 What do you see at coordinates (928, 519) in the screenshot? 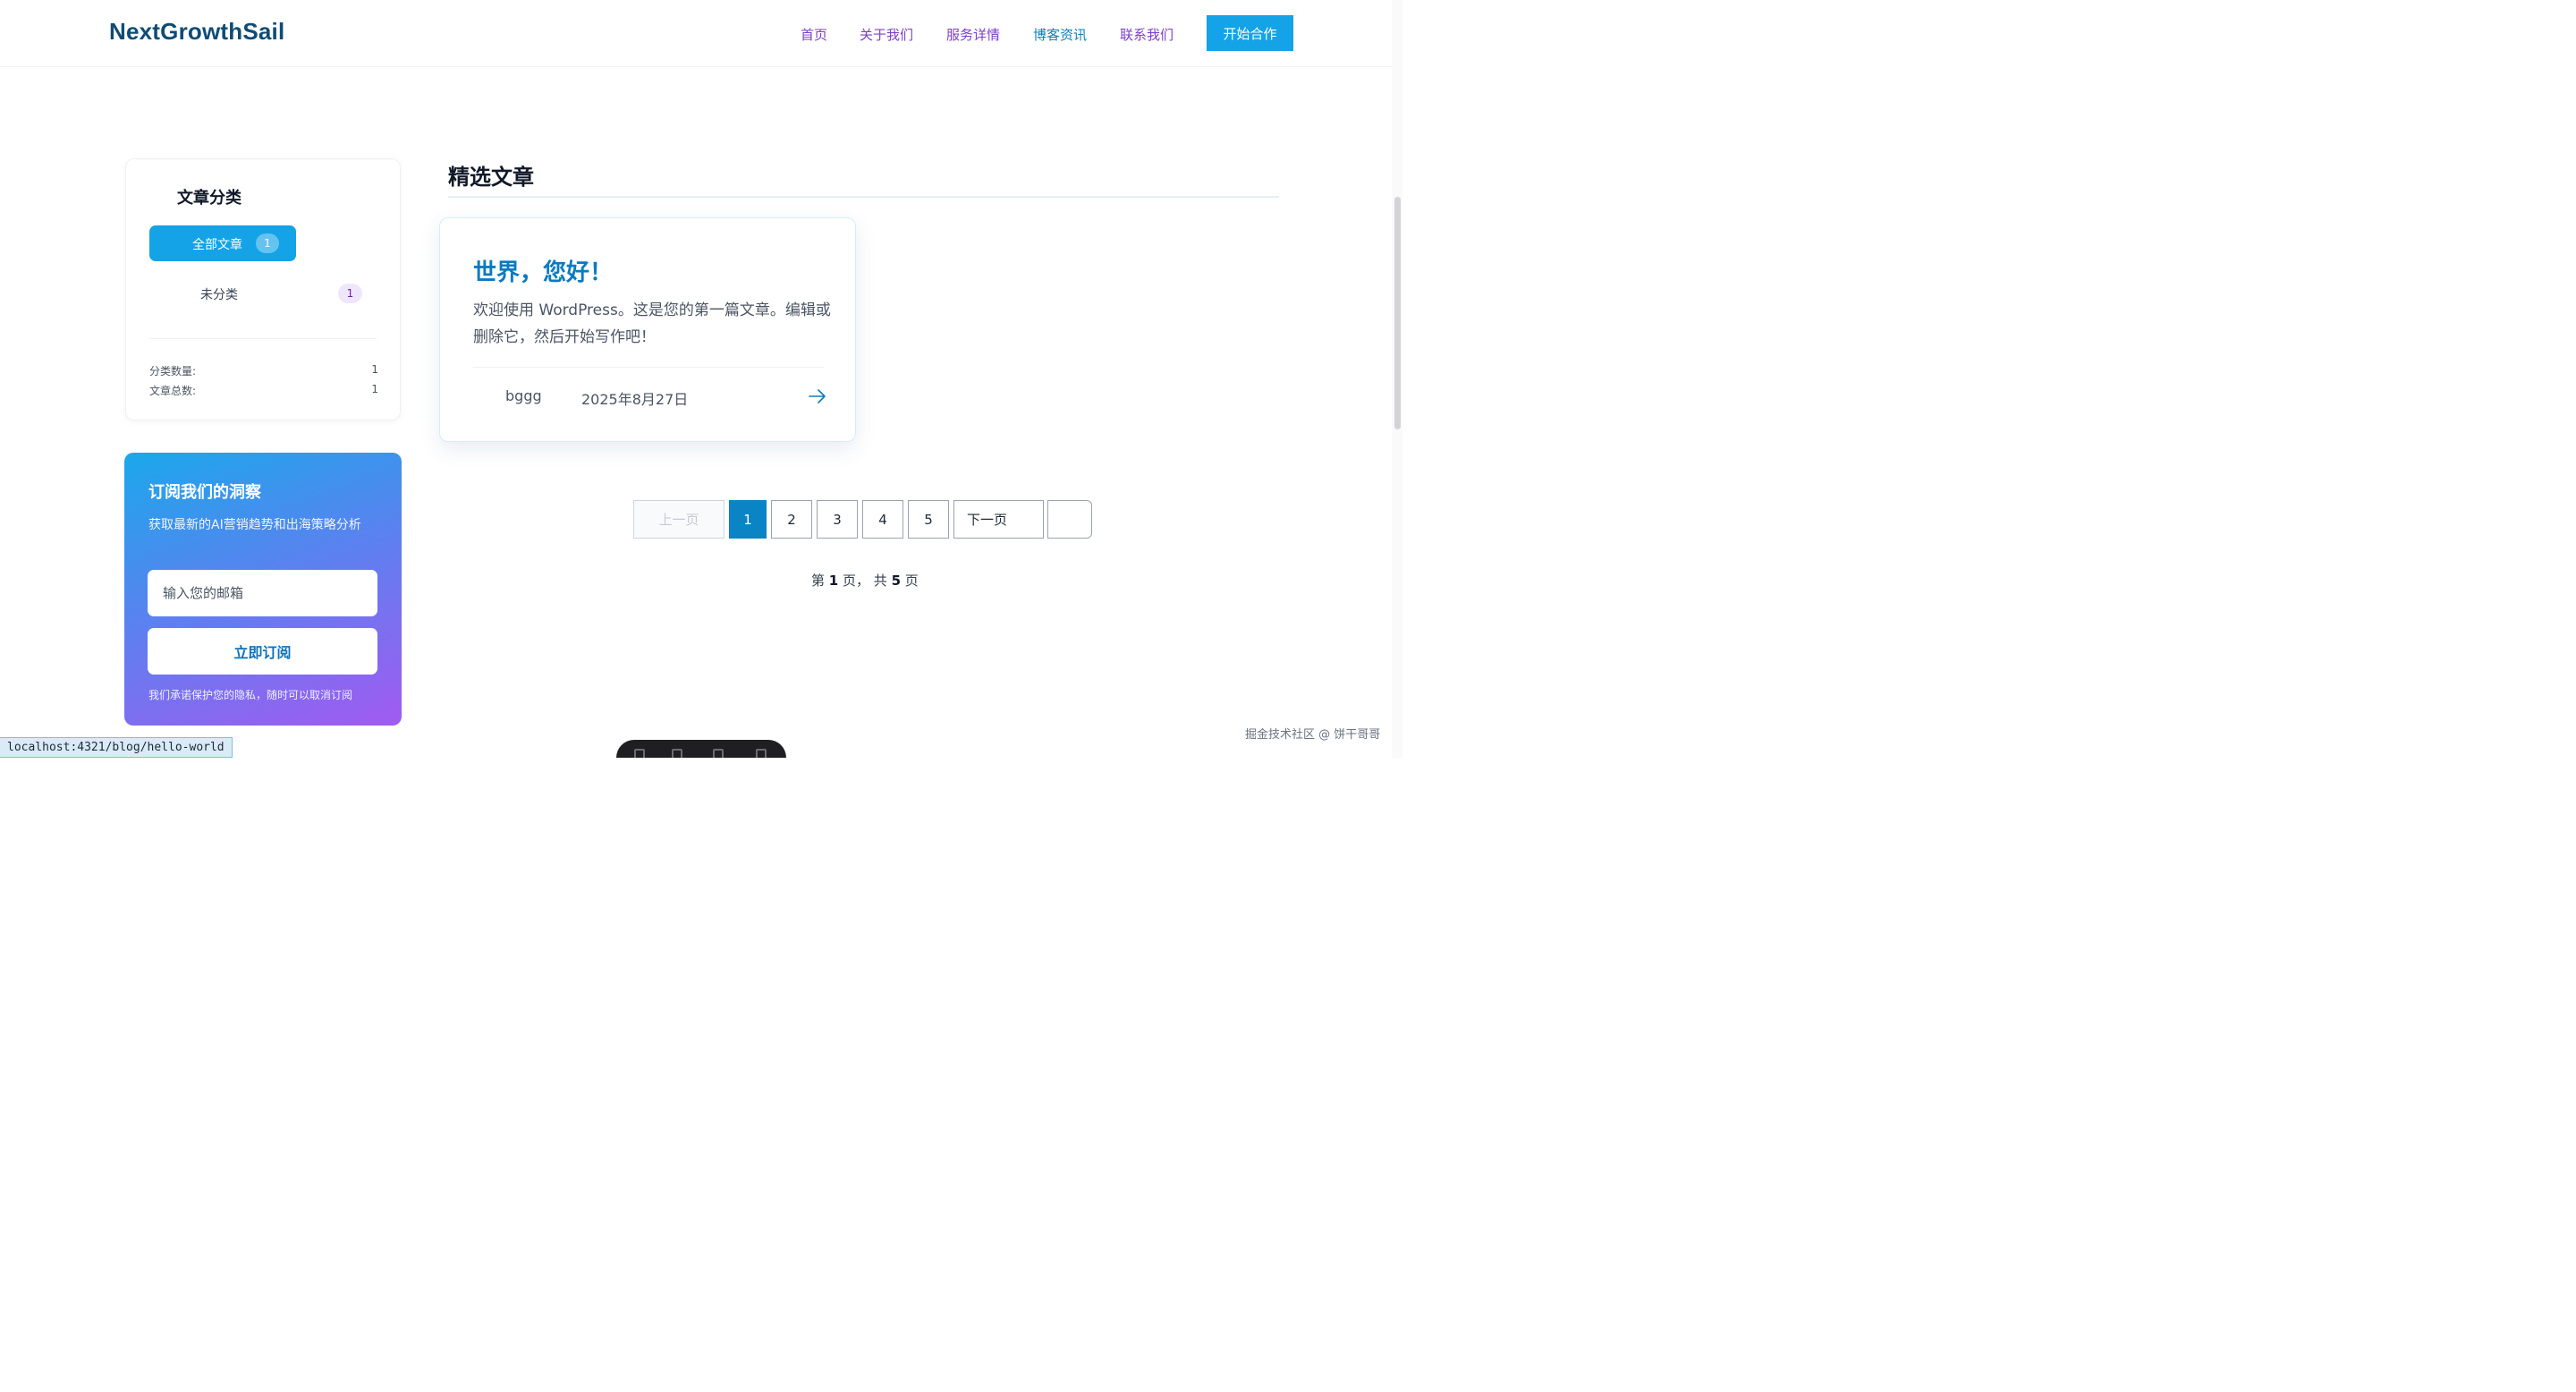
I see `page-button-5: 5` at bounding box center [928, 519].